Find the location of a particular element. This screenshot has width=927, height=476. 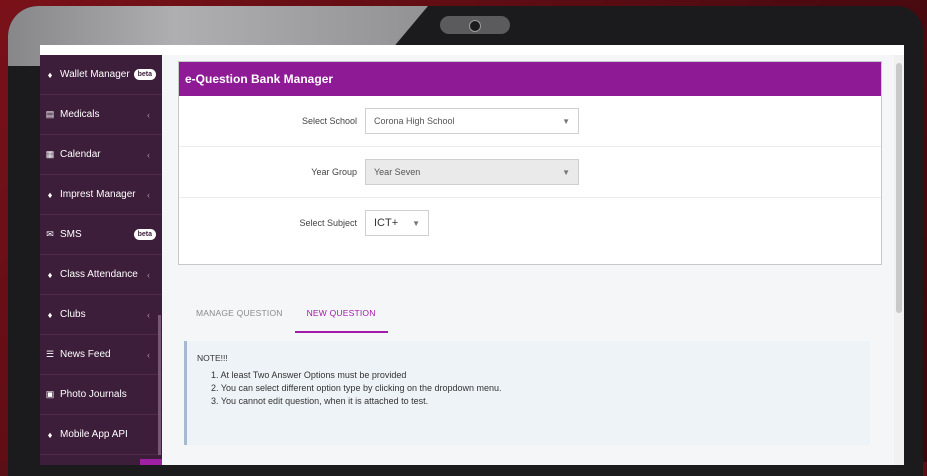

browser-top-strip is located at coordinates (472, 50).